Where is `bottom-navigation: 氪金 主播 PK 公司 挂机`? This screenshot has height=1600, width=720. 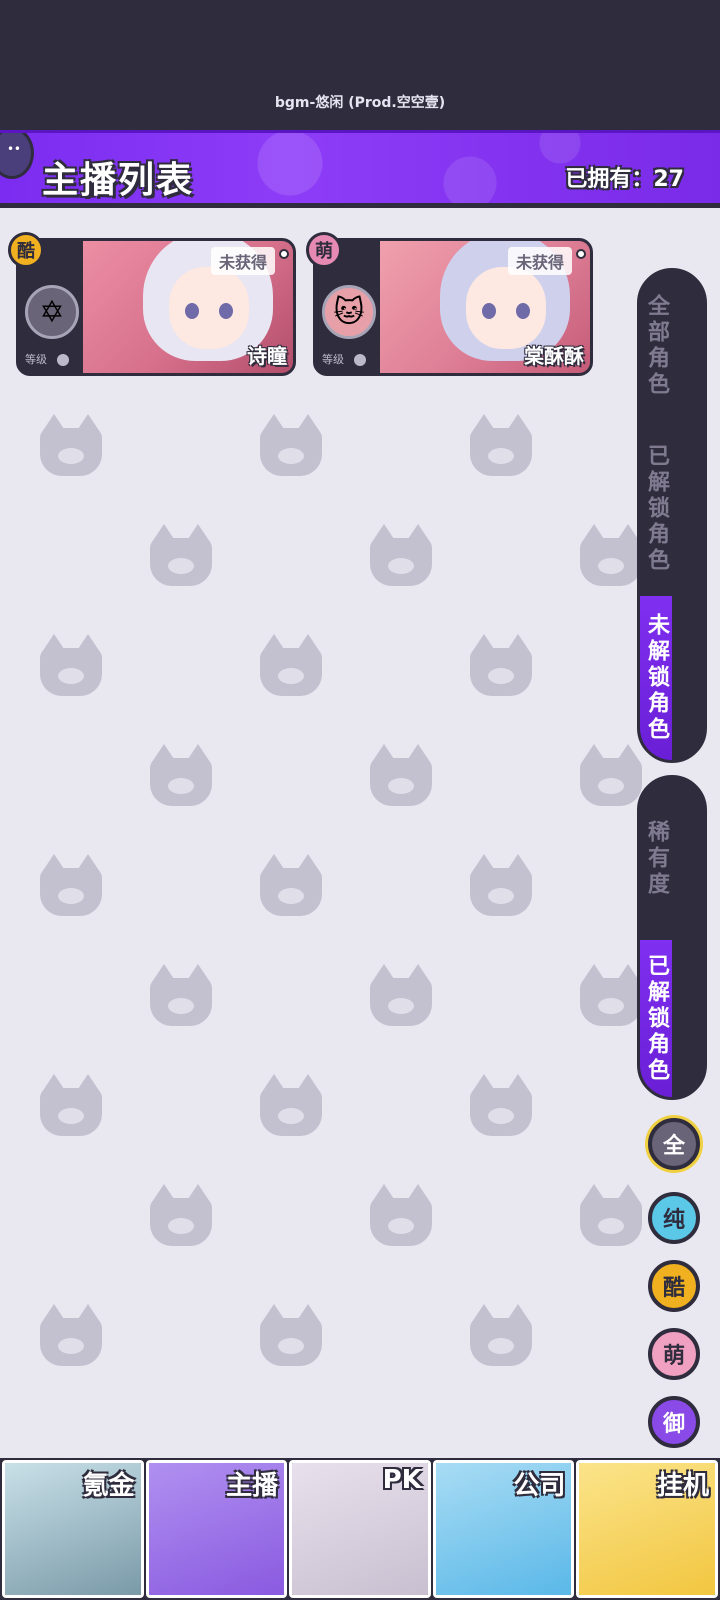 bottom-navigation: 氪金 主播 PK 公司 挂机 is located at coordinates (360, 1529).